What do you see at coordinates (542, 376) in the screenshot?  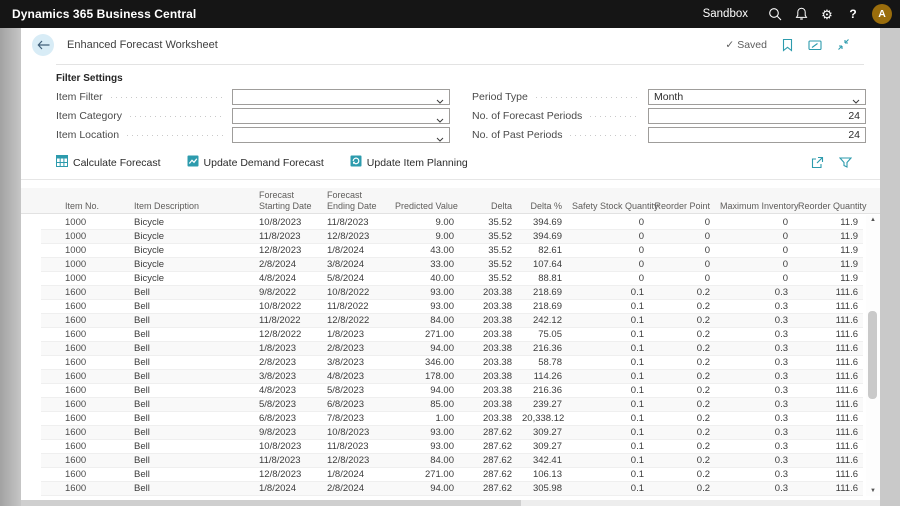 I see `cell-11-6: 114.26` at bounding box center [542, 376].